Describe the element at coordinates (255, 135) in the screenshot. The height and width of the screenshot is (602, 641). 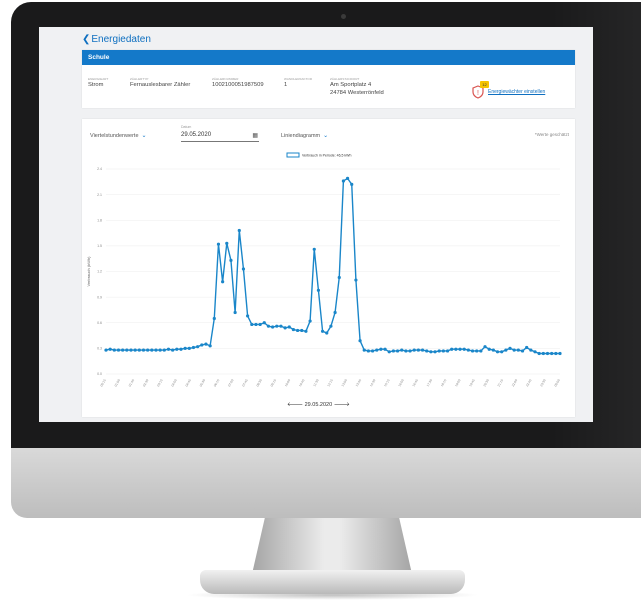
I see `calendar-icon: ▦` at that location.